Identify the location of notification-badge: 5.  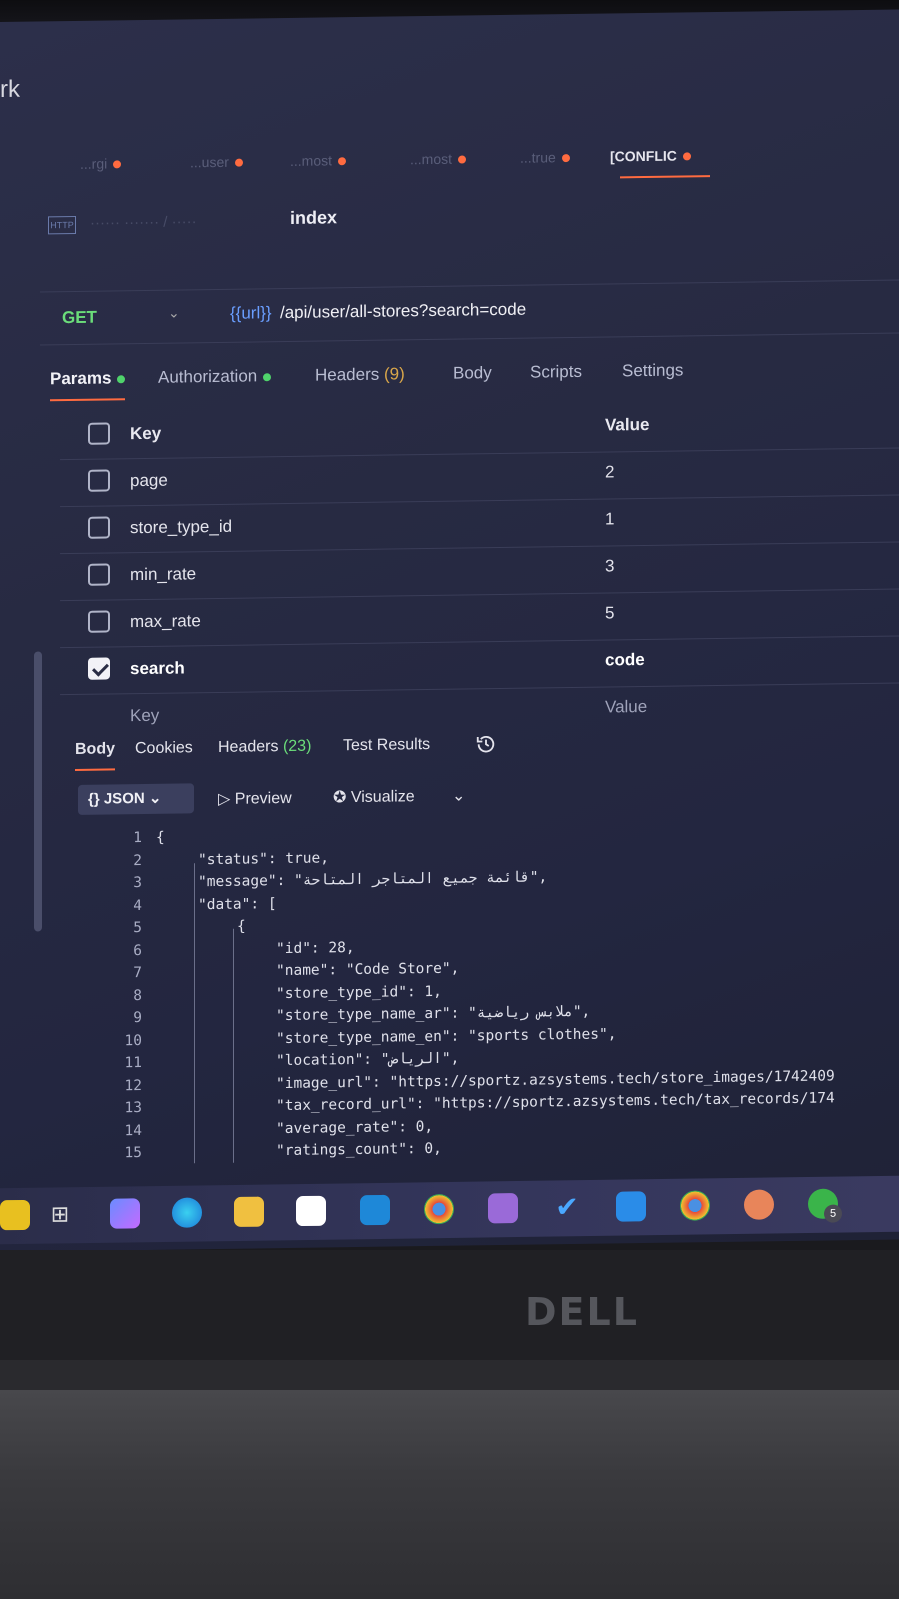
(833, 1213).